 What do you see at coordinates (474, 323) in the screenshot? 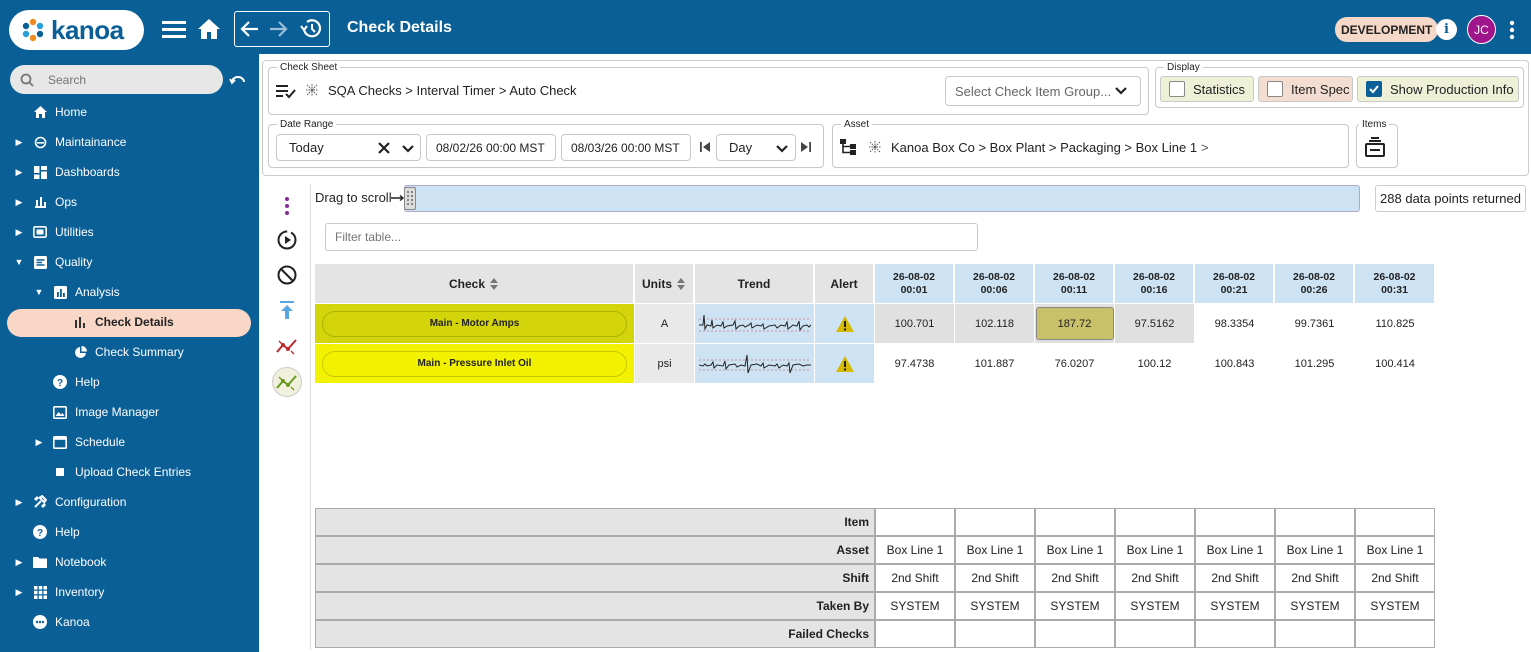
I see `check-name-pill: Main - Motor Amps` at bounding box center [474, 323].